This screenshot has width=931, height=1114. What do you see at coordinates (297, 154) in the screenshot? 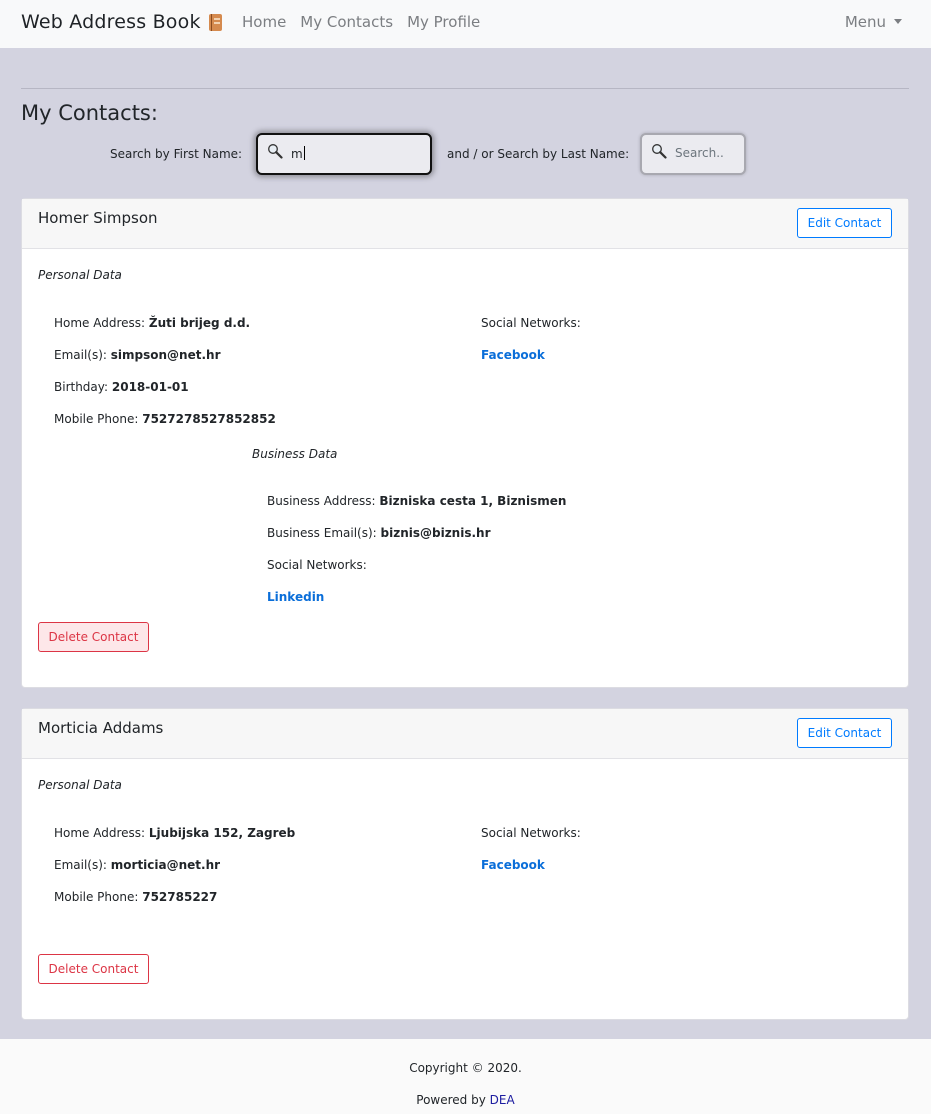
I see `first-name-search-value: m` at bounding box center [297, 154].